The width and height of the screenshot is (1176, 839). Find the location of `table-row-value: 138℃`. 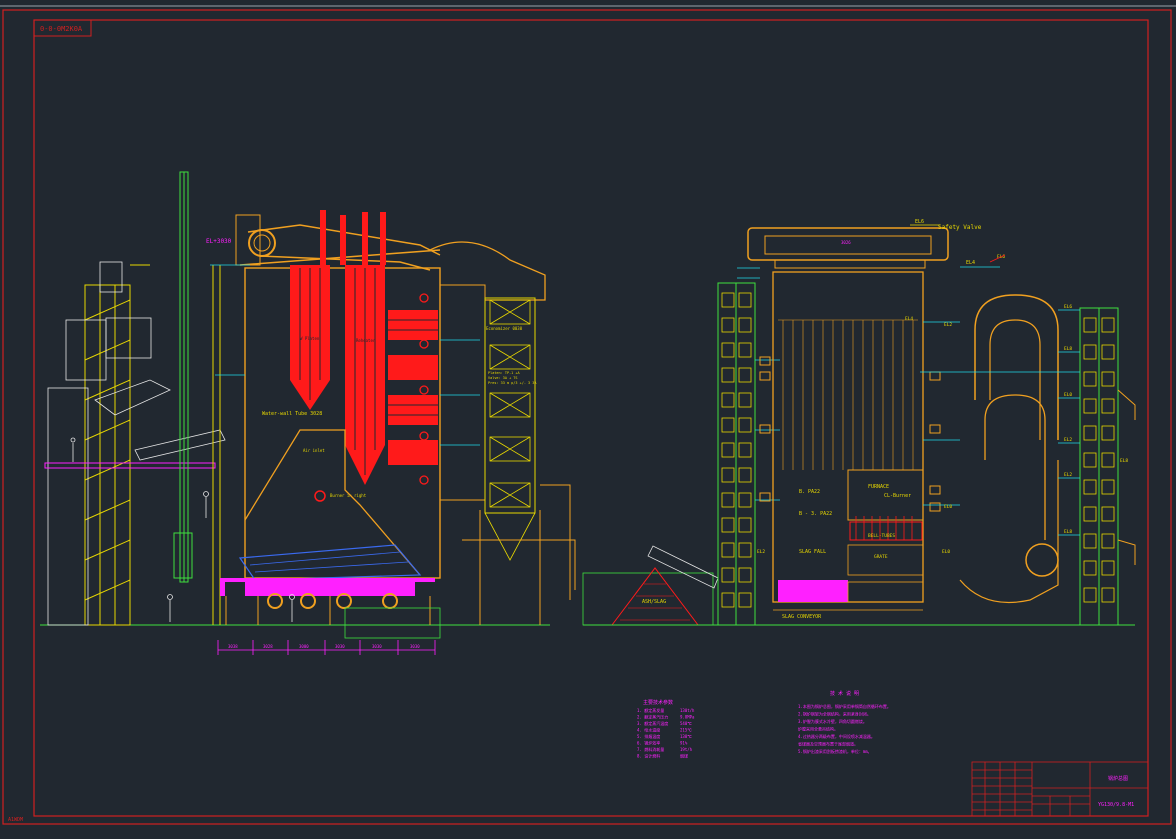

table-row-value: 138℃ is located at coordinates (686, 736).